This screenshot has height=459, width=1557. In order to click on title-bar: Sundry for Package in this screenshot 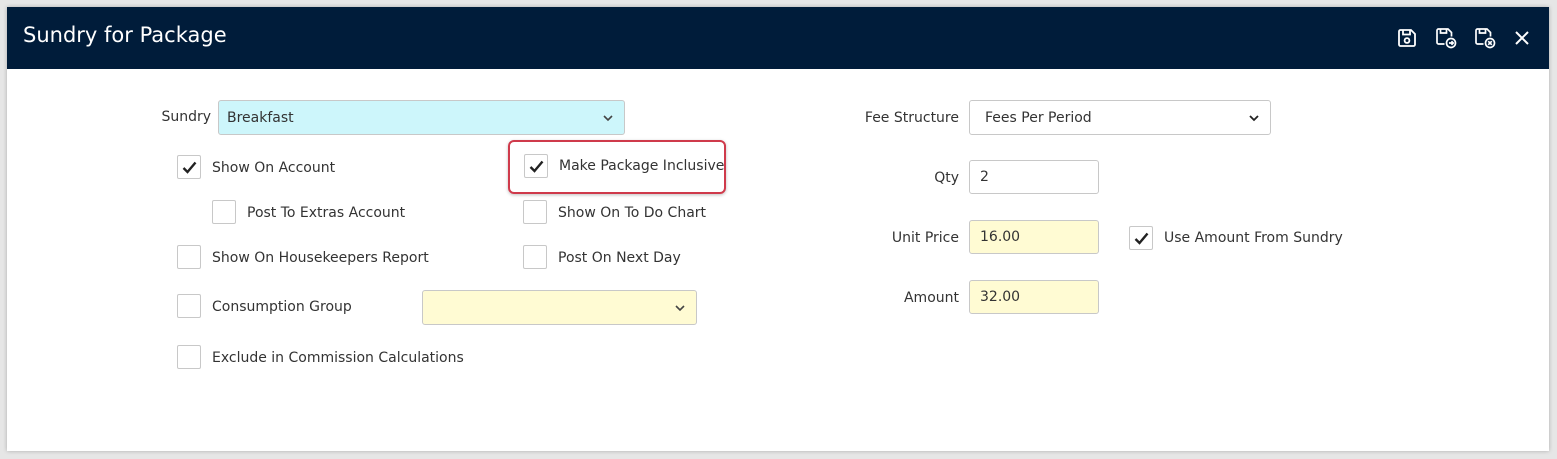, I will do `click(778, 38)`.